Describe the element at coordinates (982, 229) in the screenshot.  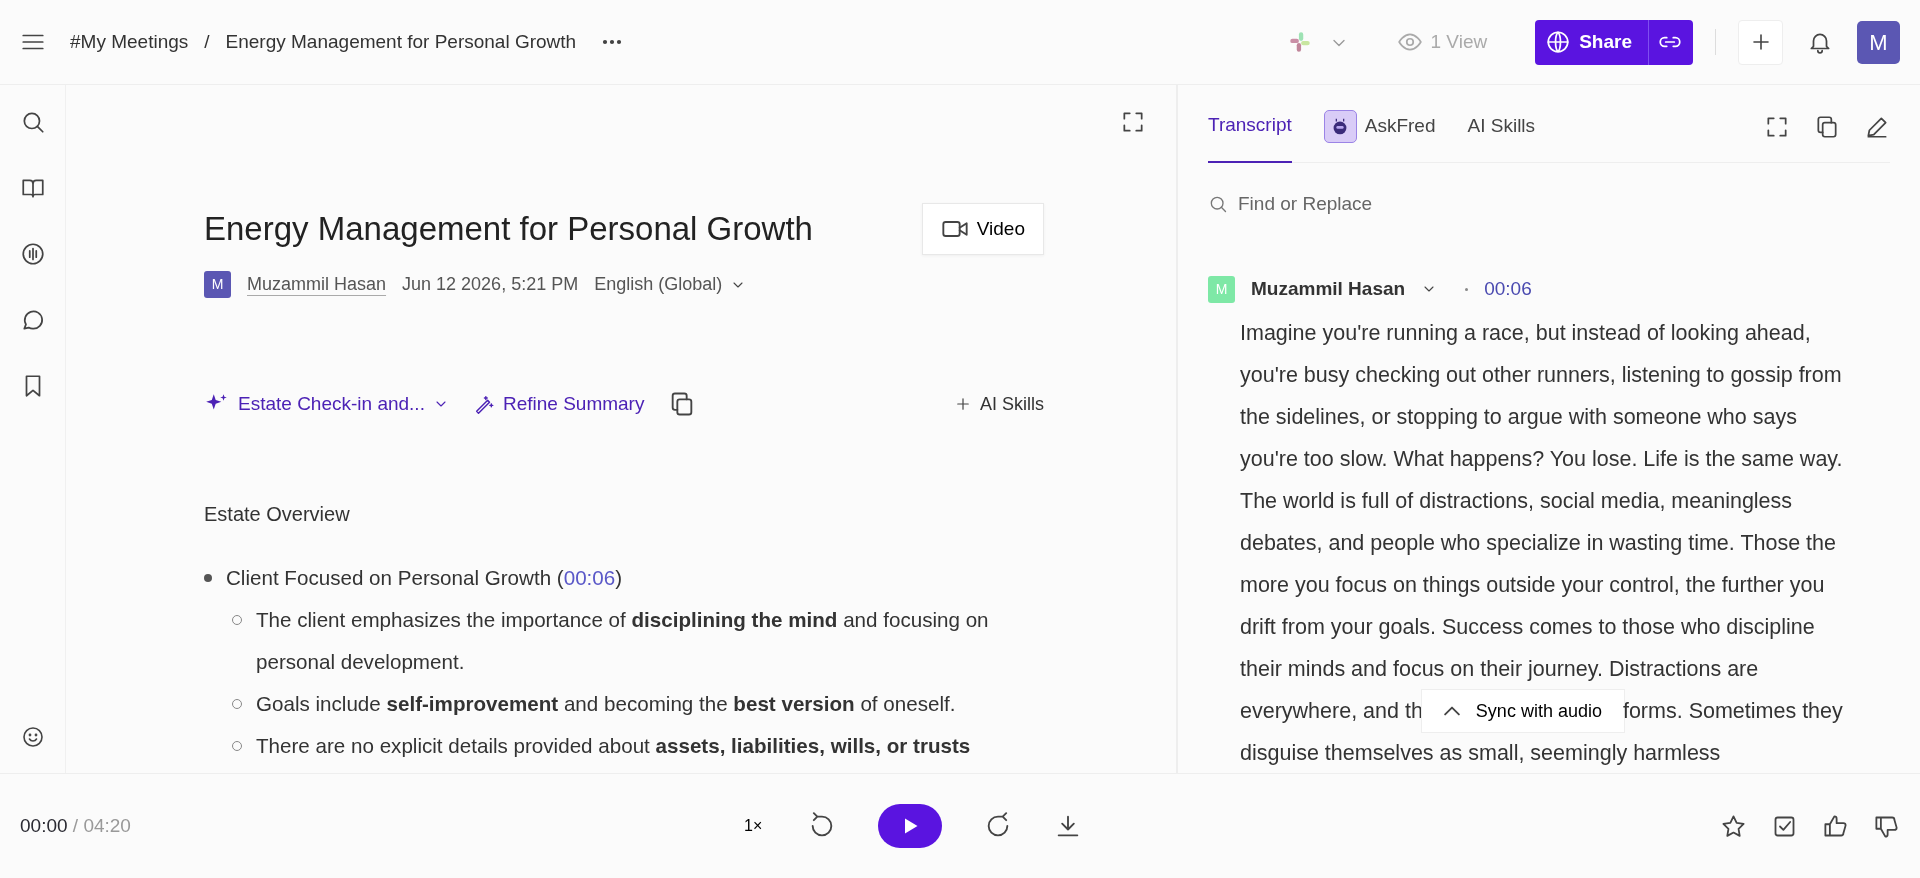
I see `video-button: Video` at that location.